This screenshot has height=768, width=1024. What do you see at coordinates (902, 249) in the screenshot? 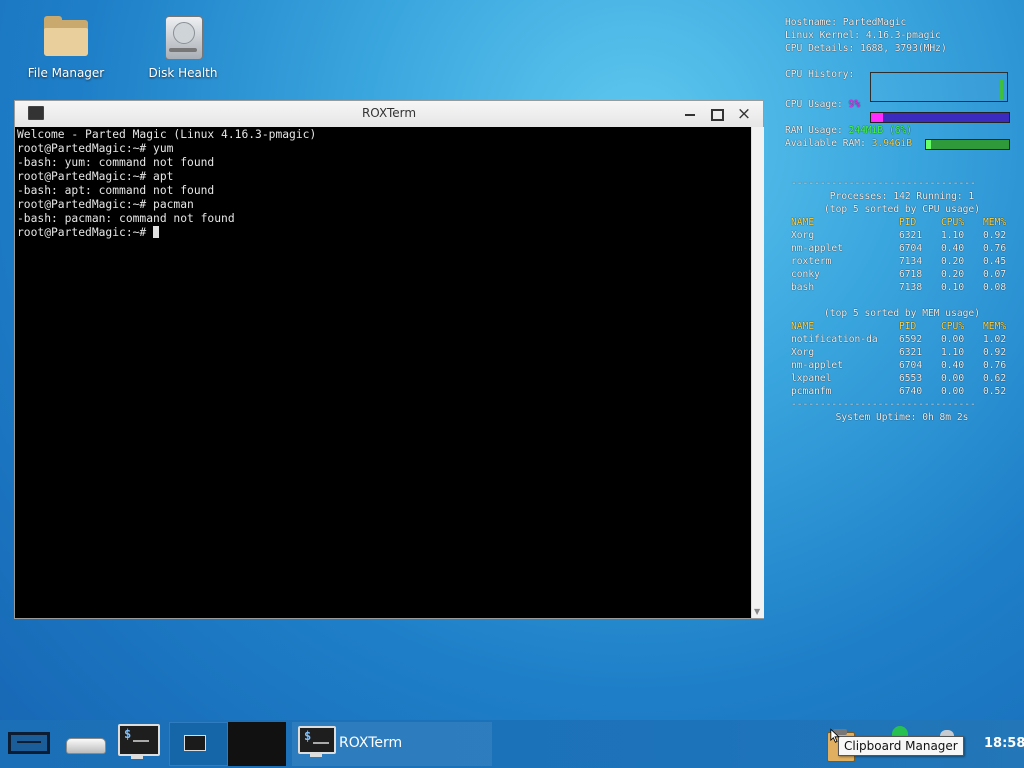
I see `process-row: nm-applet 6704 0.40 0.76` at bounding box center [902, 249].